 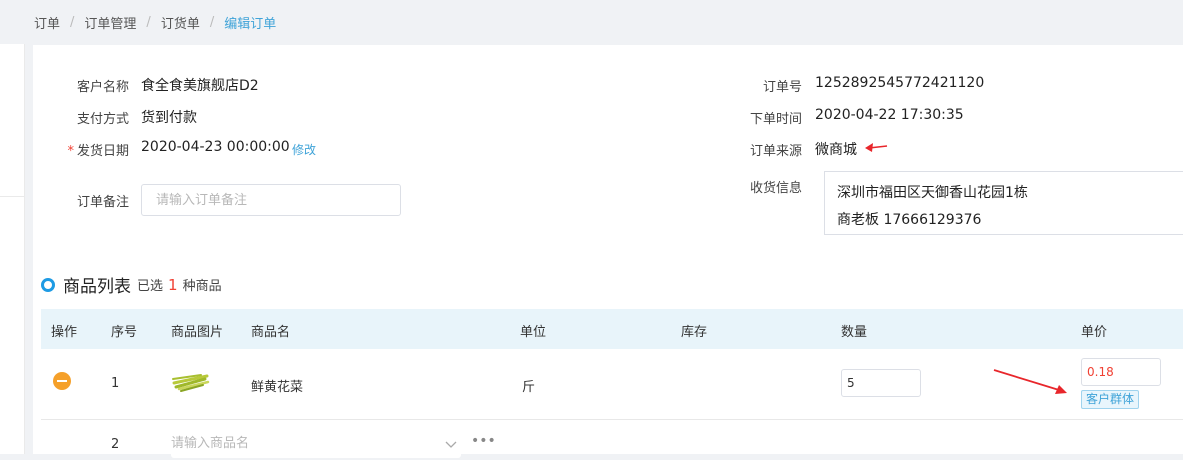 I want to click on required-mark: *, so click(x=70, y=151).